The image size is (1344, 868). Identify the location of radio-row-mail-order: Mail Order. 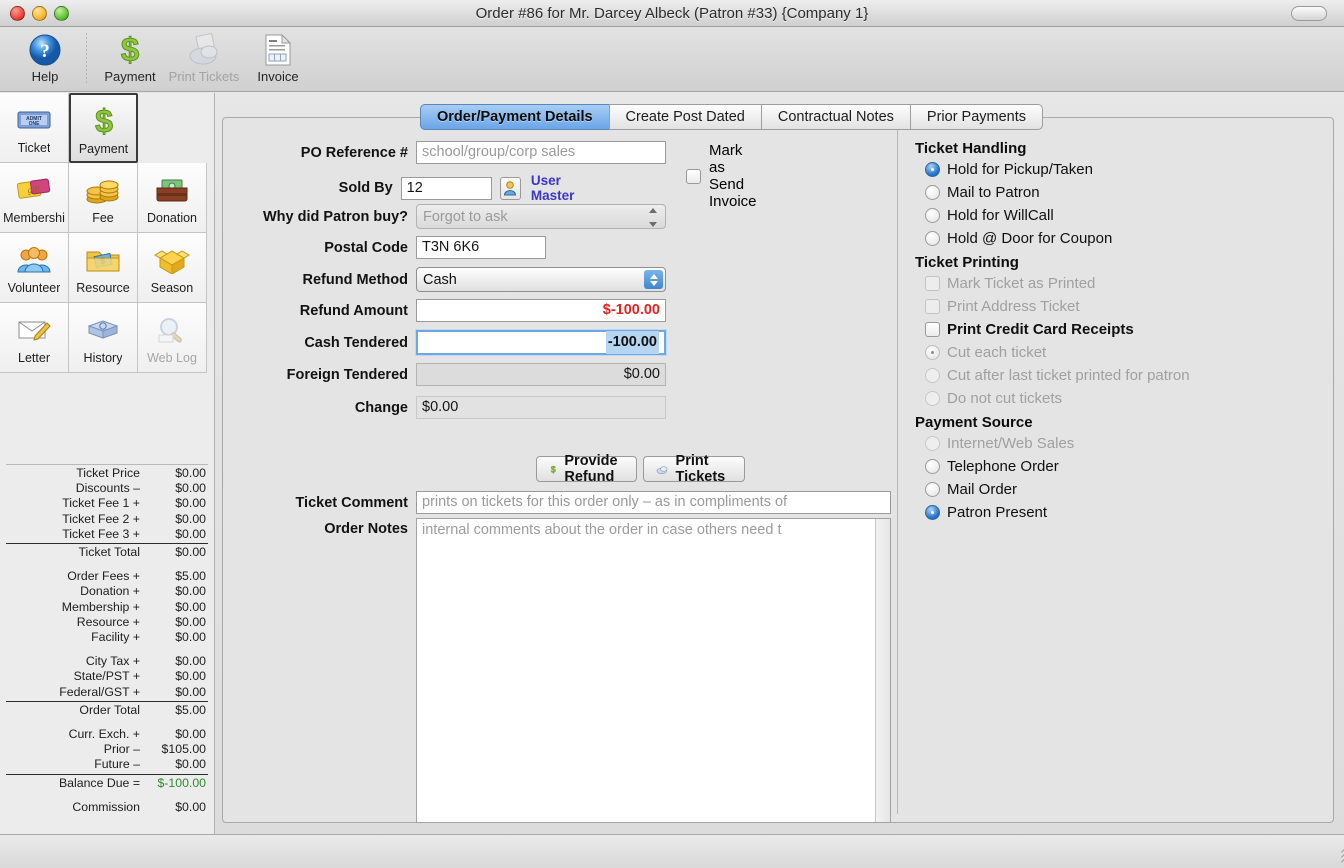
(1057, 489).